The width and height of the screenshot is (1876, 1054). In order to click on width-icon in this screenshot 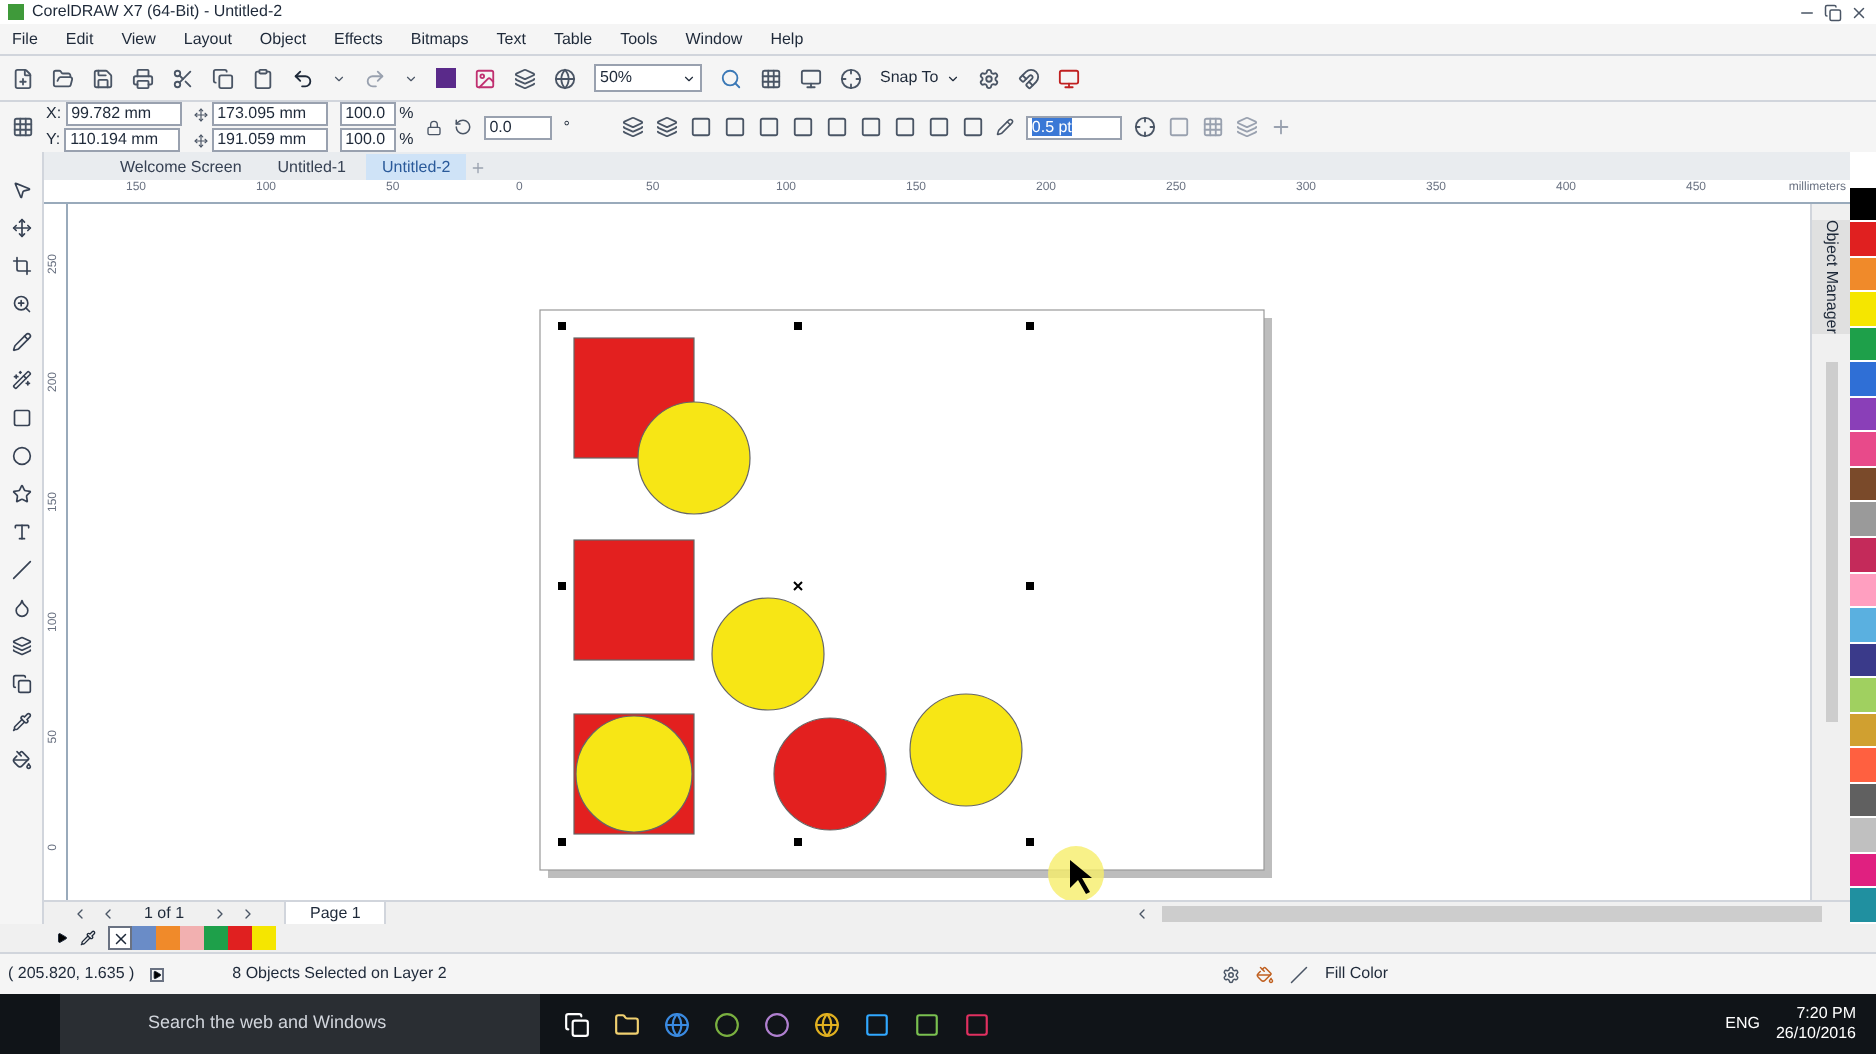, I will do `click(200, 114)`.